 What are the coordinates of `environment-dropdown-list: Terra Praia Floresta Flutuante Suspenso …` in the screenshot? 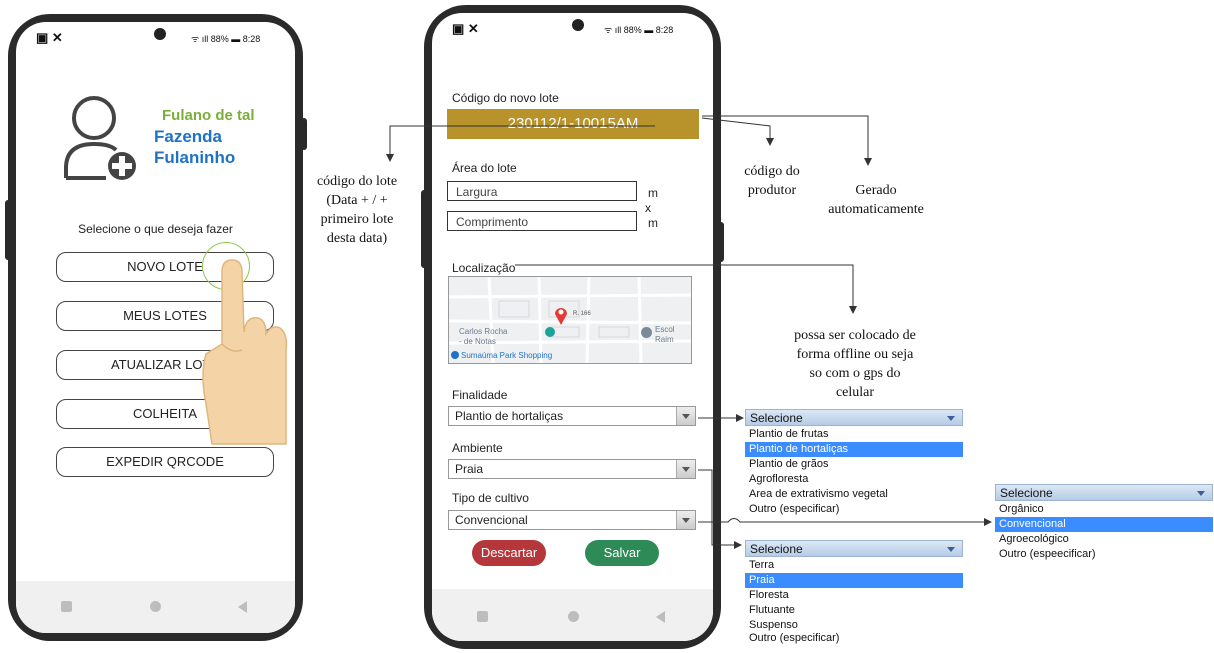 It's located at (854, 601).